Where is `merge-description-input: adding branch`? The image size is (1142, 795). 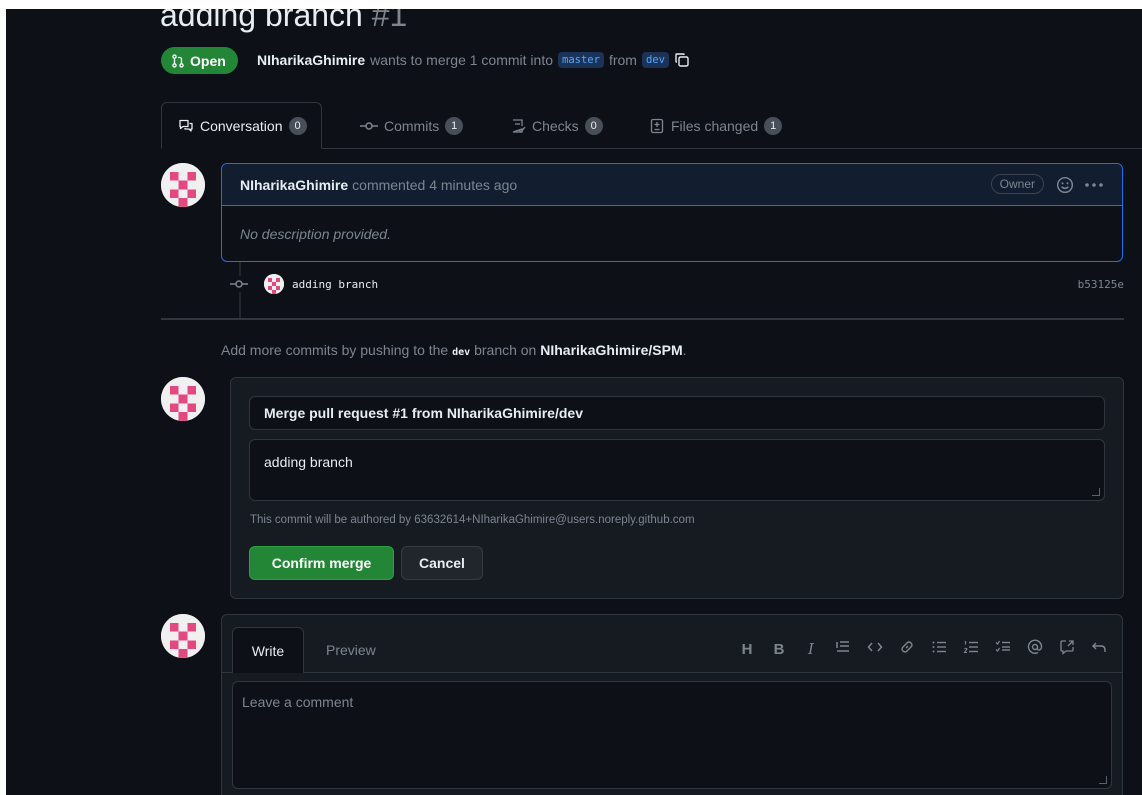 merge-description-input: adding branch is located at coordinates (677, 470).